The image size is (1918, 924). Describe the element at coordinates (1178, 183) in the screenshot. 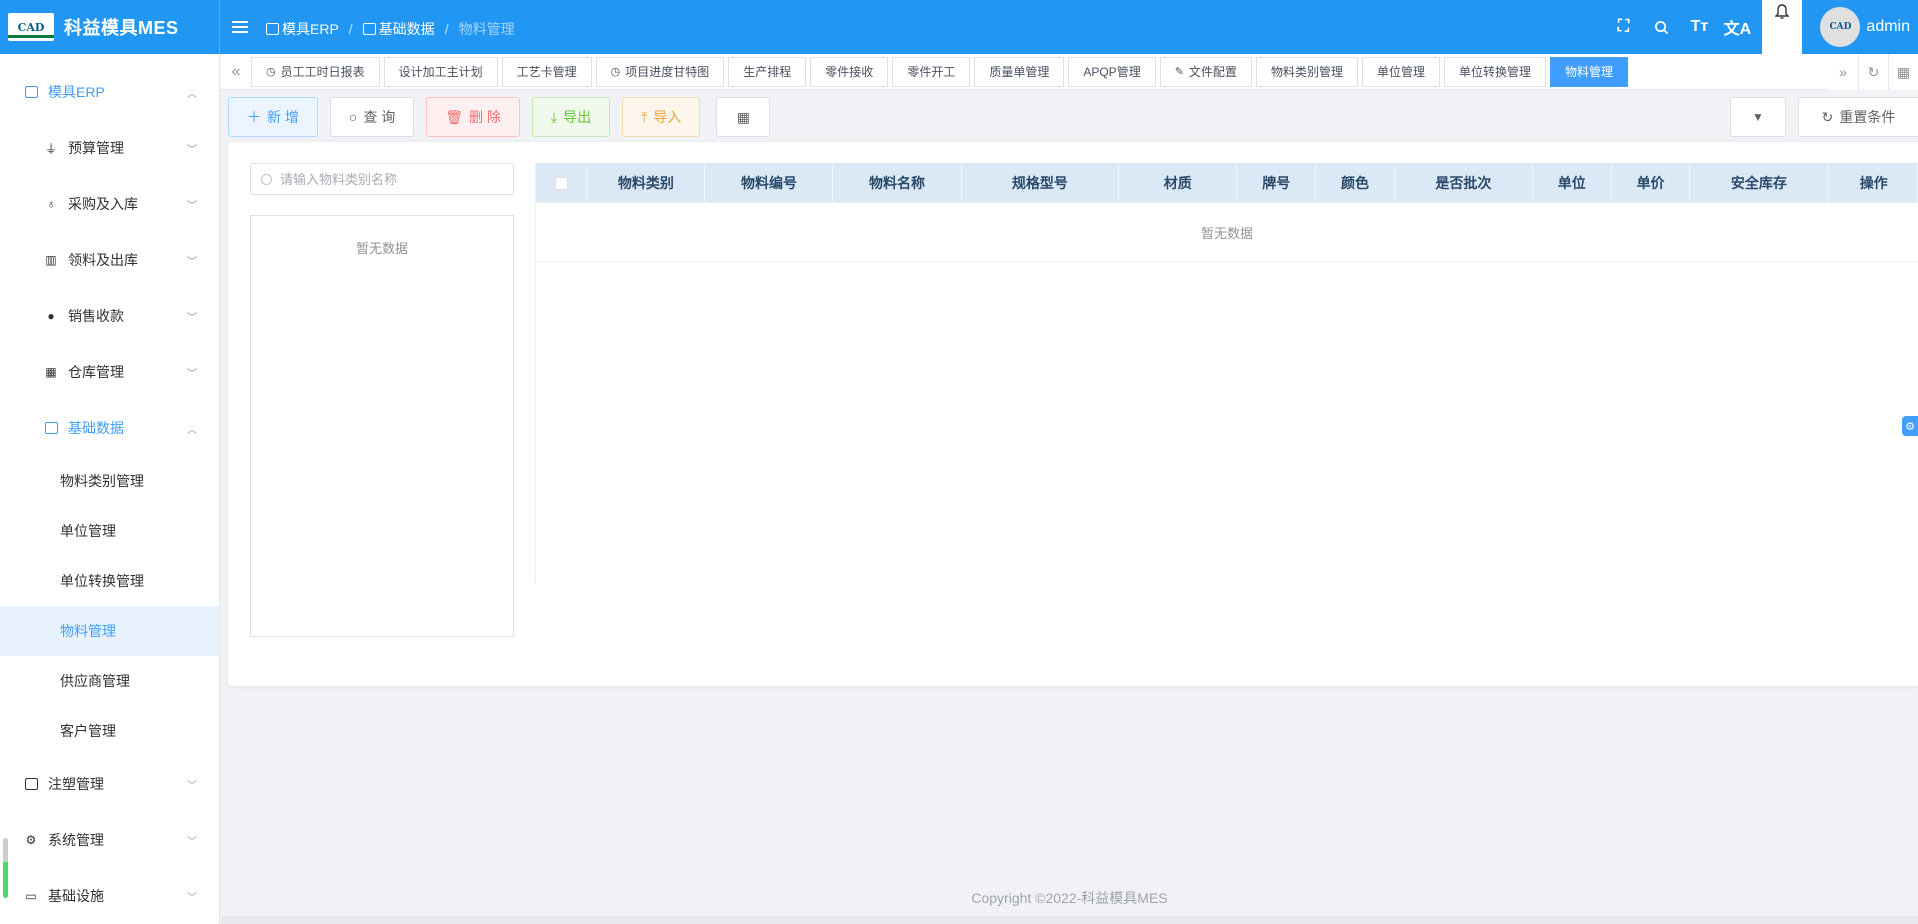

I see `column-header: 材质` at that location.